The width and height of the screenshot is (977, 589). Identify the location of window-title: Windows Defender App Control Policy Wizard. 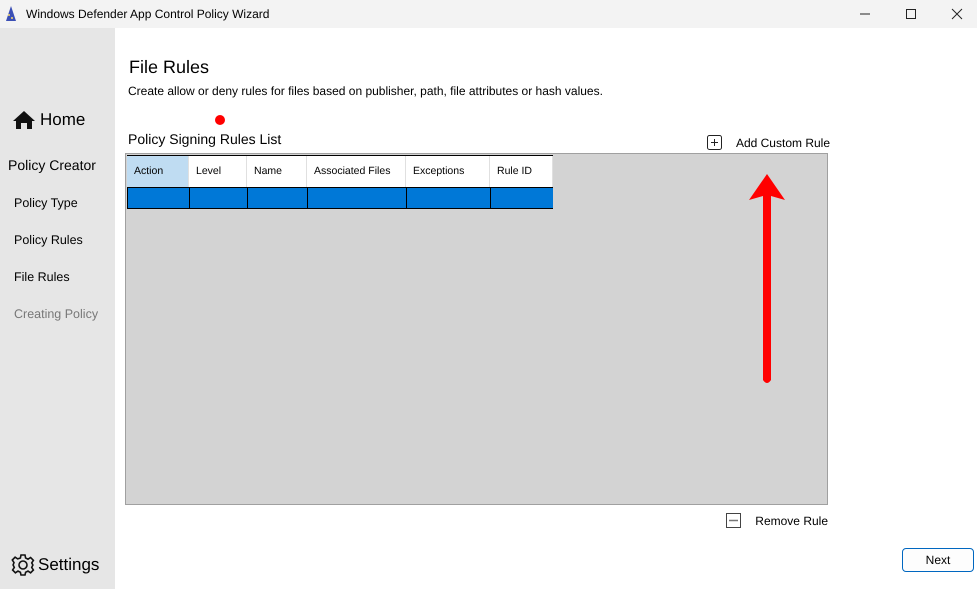
(148, 14).